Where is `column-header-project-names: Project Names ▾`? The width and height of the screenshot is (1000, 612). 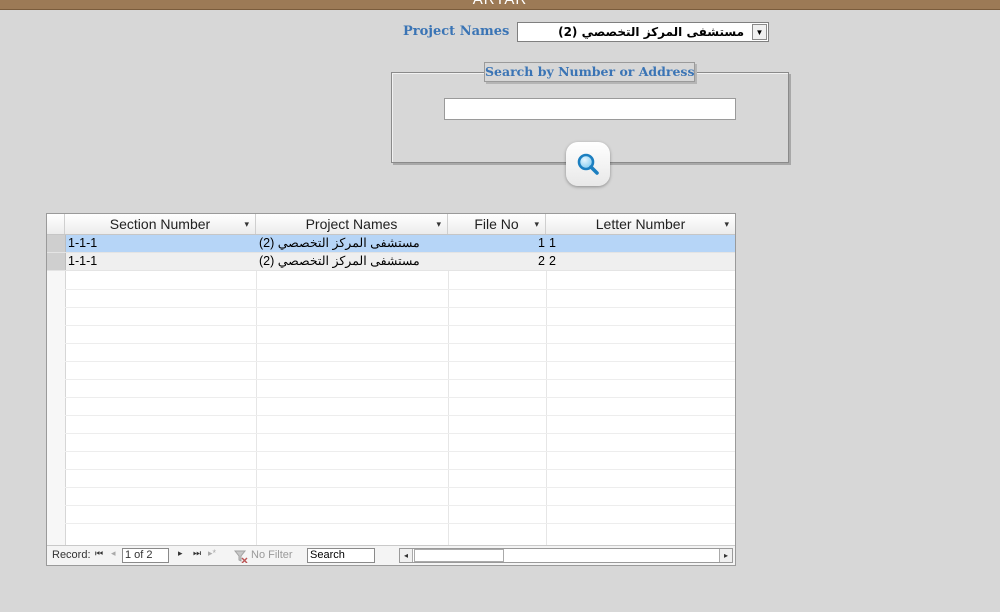
column-header-project-names: Project Names ▾ is located at coordinates (352, 224).